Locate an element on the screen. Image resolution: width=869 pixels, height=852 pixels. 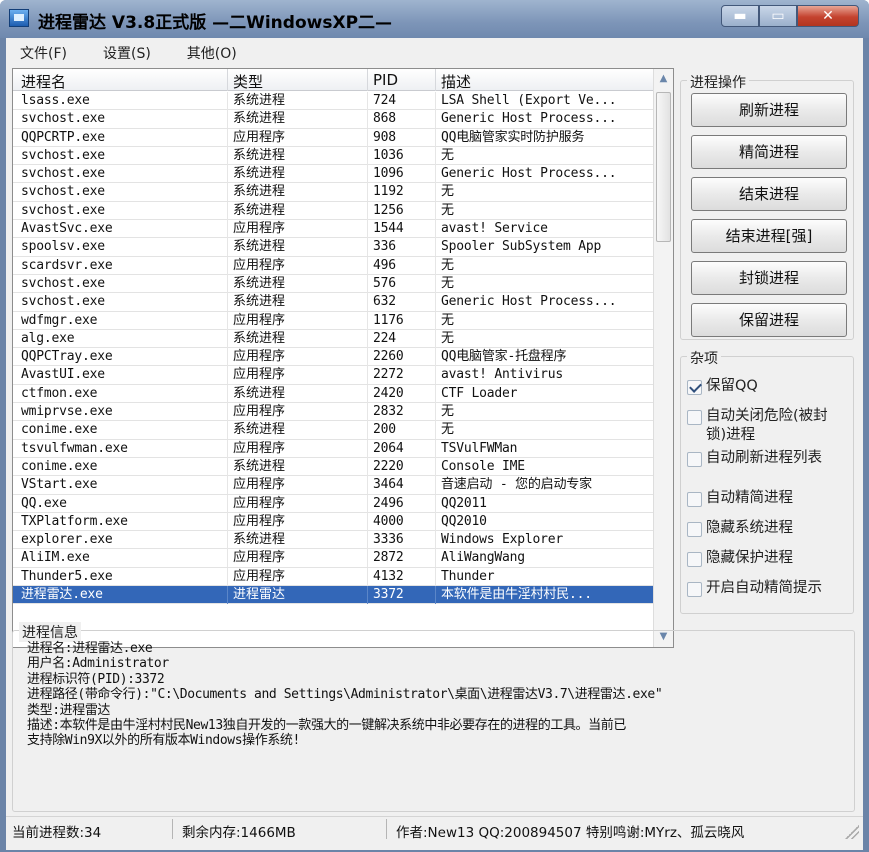
process-row: AvastSvc.exe 应用程序 1544 avast! Service is located at coordinates (333, 229).